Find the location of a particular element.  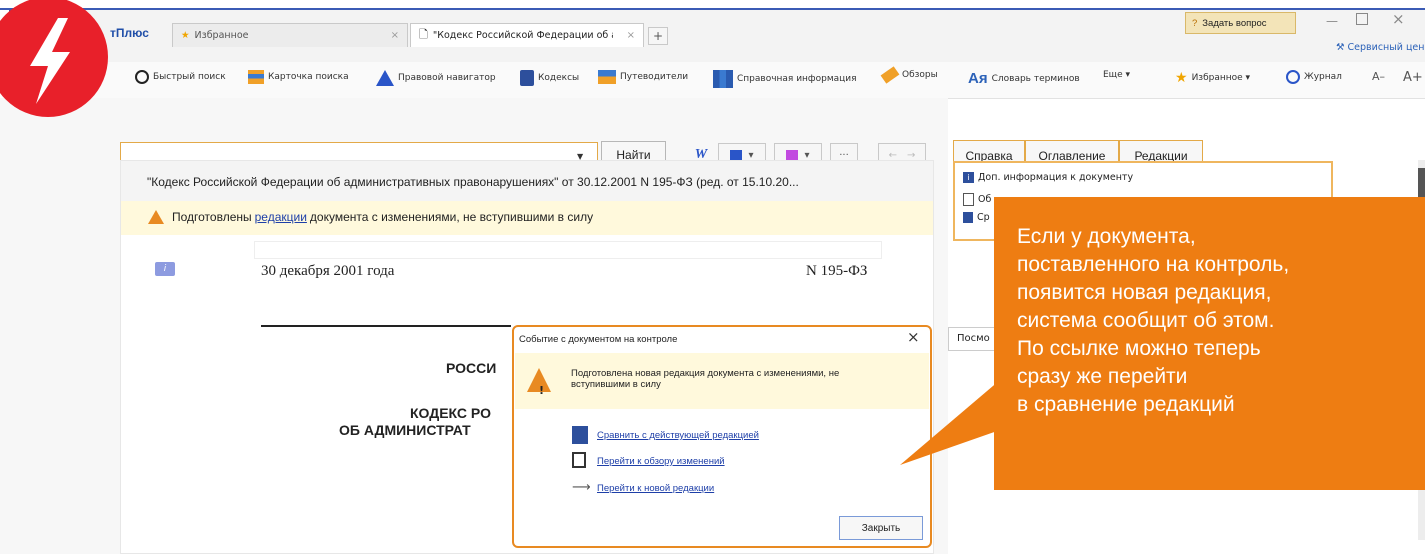

toolbar-journal: Журнал is located at coordinates (1314, 77).